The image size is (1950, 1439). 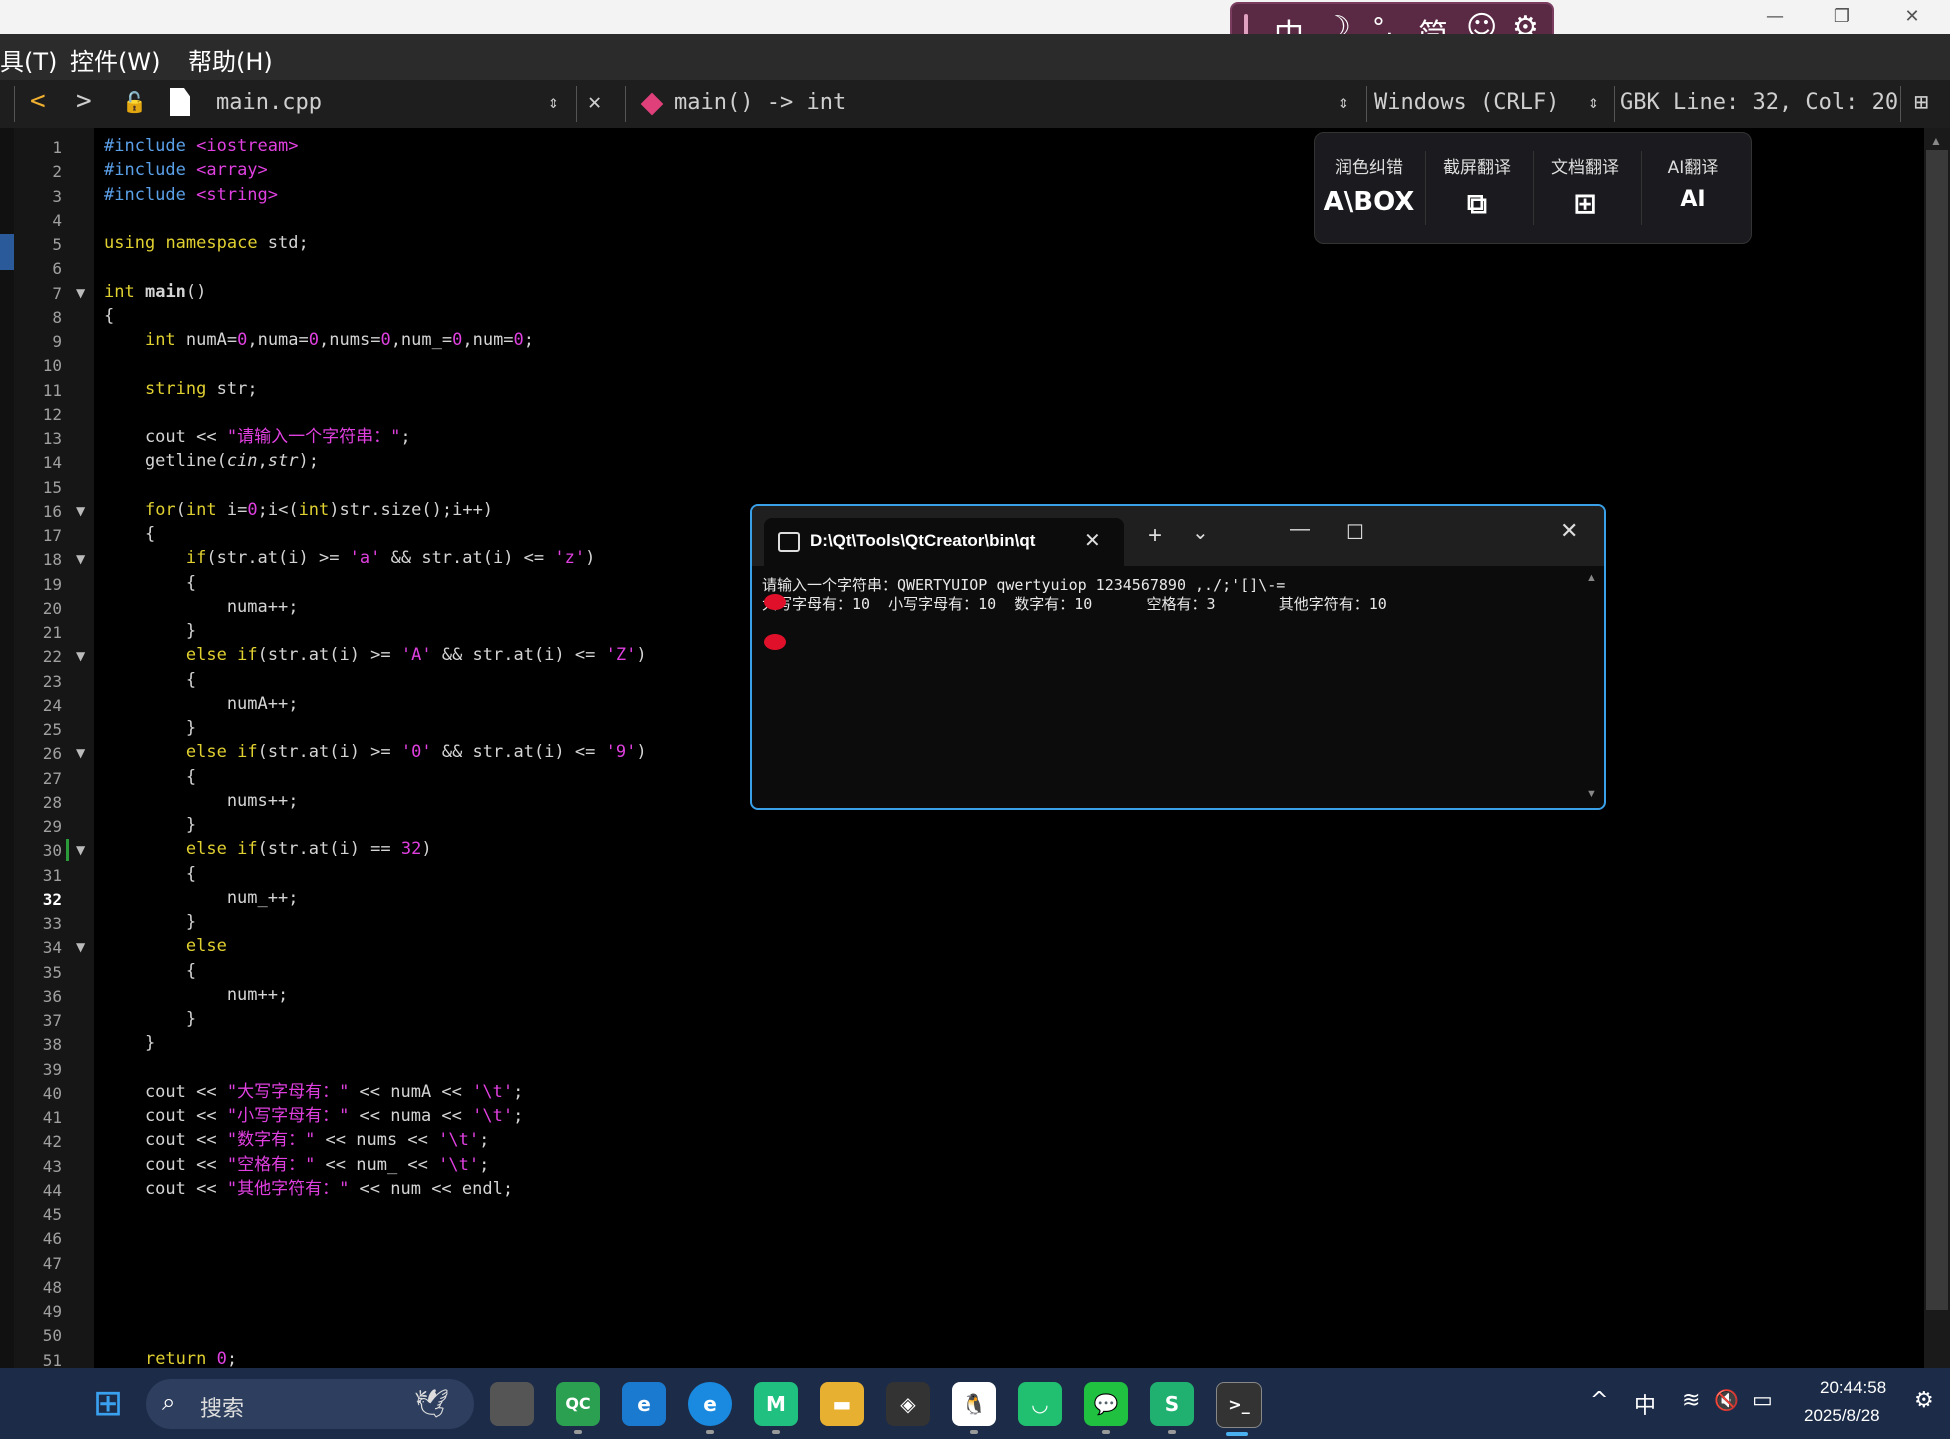 I want to click on screenshot-translate-label: 截屏翻译, so click(x=1477, y=165).